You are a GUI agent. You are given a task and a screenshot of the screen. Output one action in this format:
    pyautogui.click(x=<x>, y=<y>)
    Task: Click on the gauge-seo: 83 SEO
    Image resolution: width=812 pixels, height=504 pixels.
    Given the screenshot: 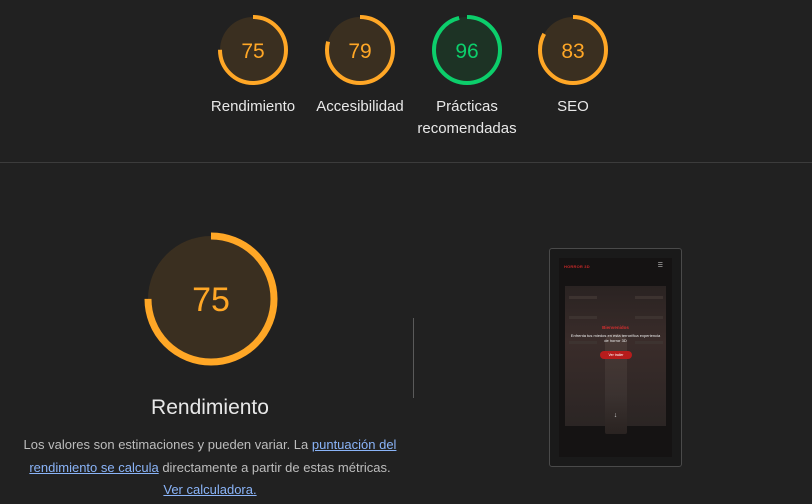 What is the action you would take?
    pyautogui.click(x=573, y=66)
    